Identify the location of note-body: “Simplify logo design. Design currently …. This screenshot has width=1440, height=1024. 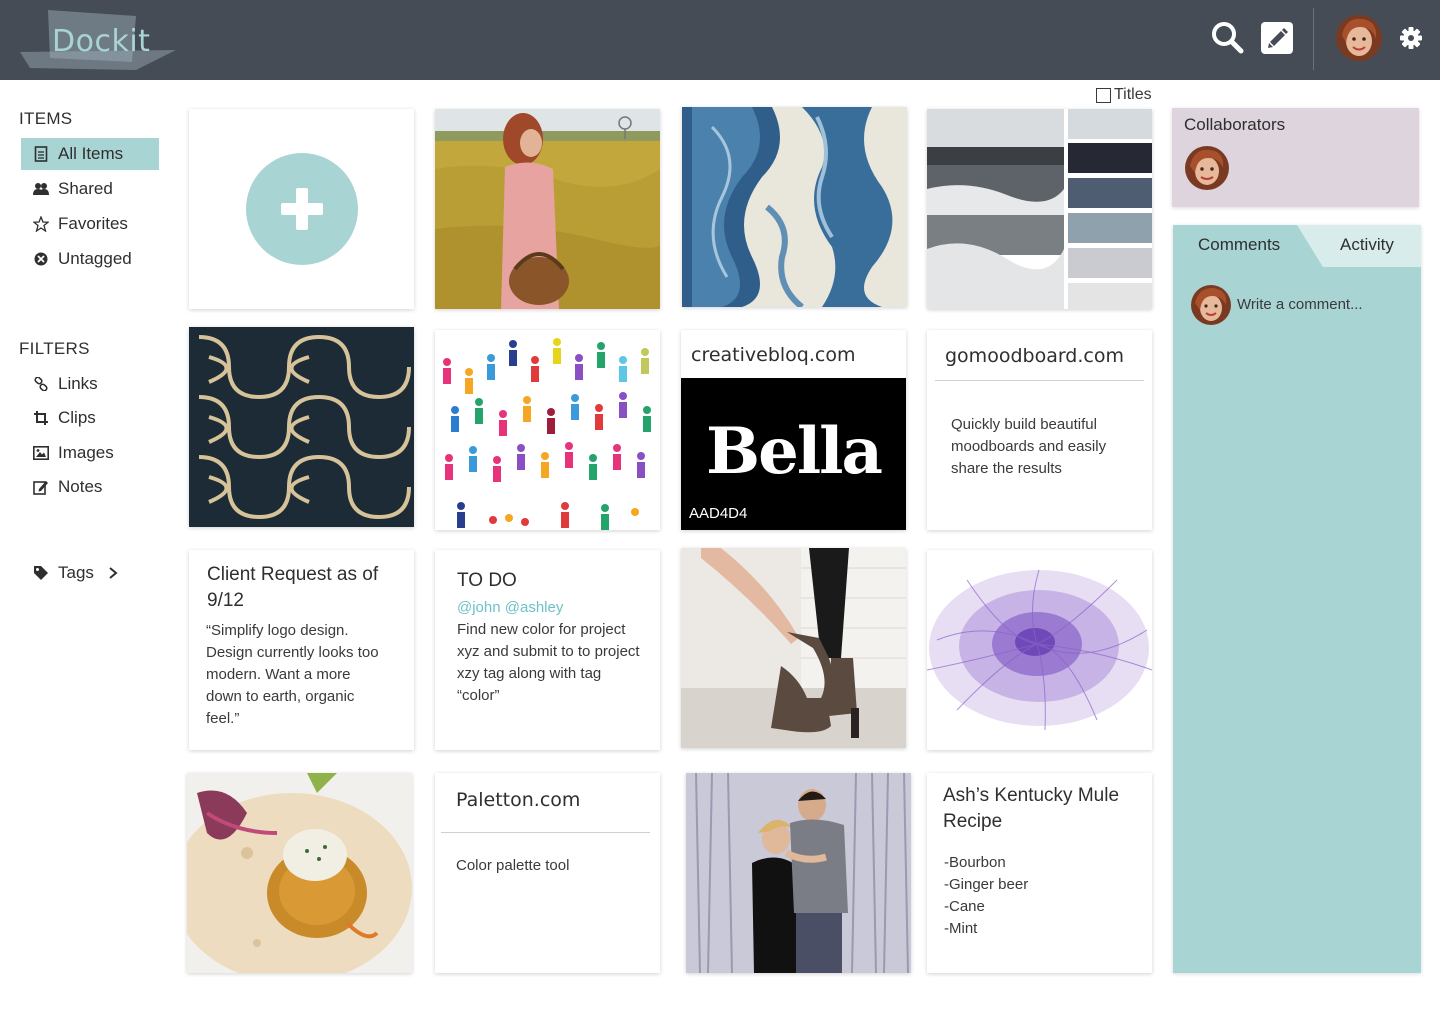
(292, 674).